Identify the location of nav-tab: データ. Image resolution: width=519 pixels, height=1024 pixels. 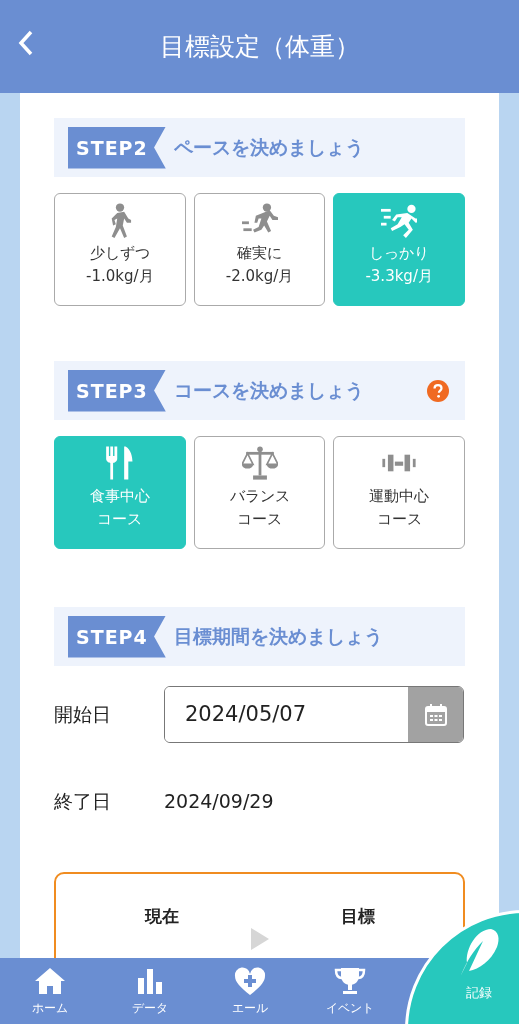
(150, 991).